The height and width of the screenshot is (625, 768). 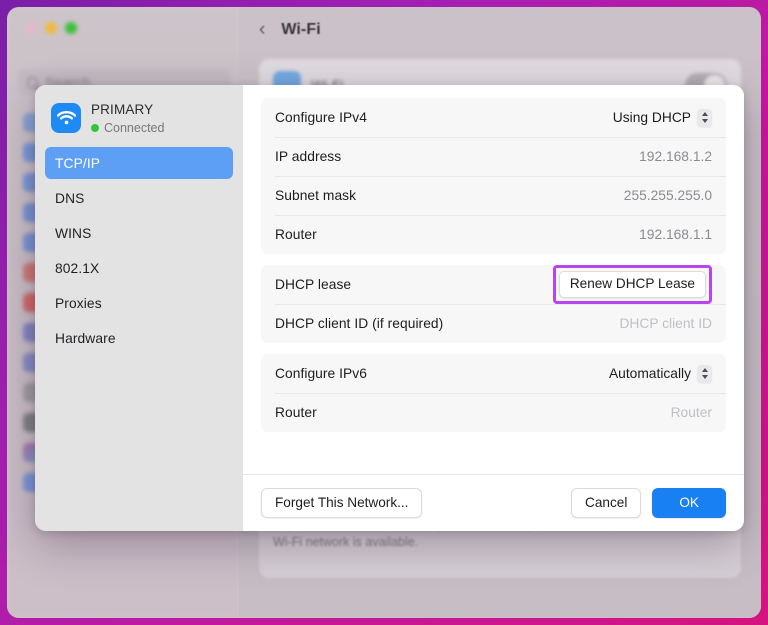 What do you see at coordinates (500, 29) in the screenshot?
I see `content-header: ‹ Wi-Fi` at bounding box center [500, 29].